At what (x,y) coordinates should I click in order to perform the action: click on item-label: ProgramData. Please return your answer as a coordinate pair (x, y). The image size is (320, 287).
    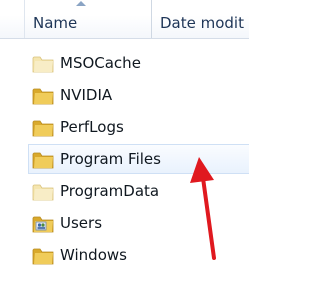
    Looking at the image, I should click on (110, 191).